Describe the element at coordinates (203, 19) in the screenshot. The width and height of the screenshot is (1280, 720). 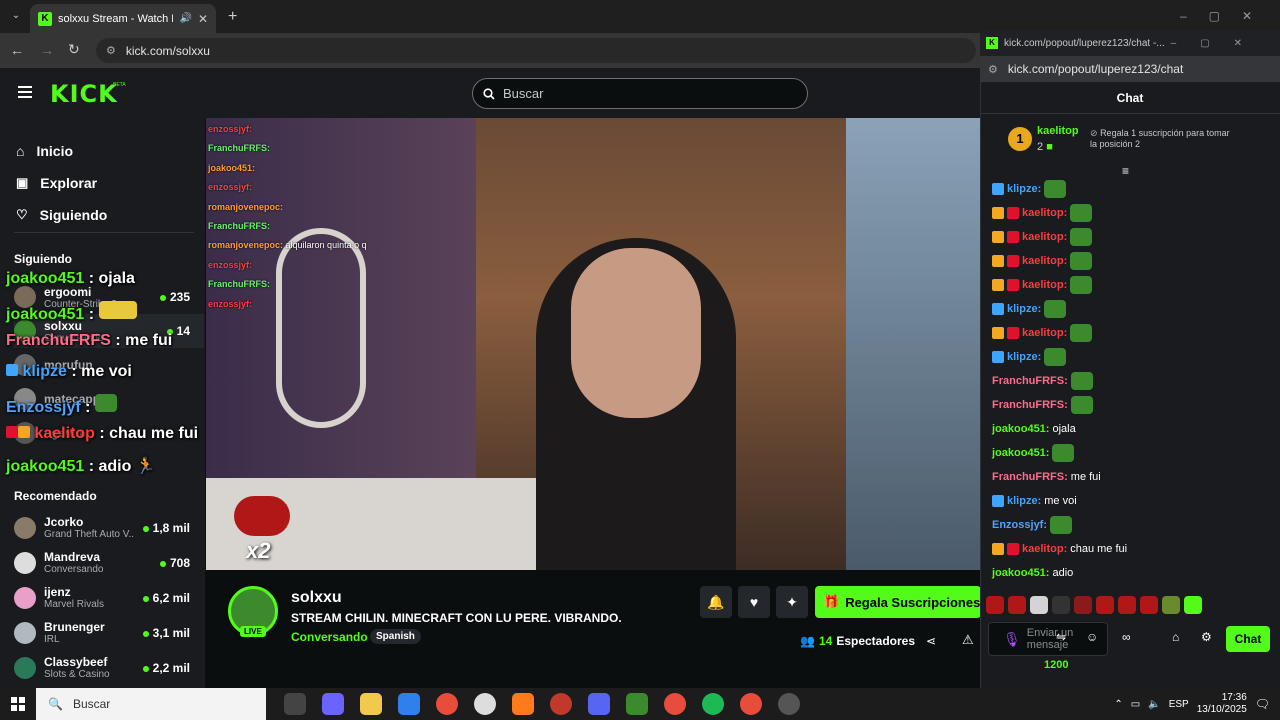
I see `tab-close-icon: ✕` at that location.